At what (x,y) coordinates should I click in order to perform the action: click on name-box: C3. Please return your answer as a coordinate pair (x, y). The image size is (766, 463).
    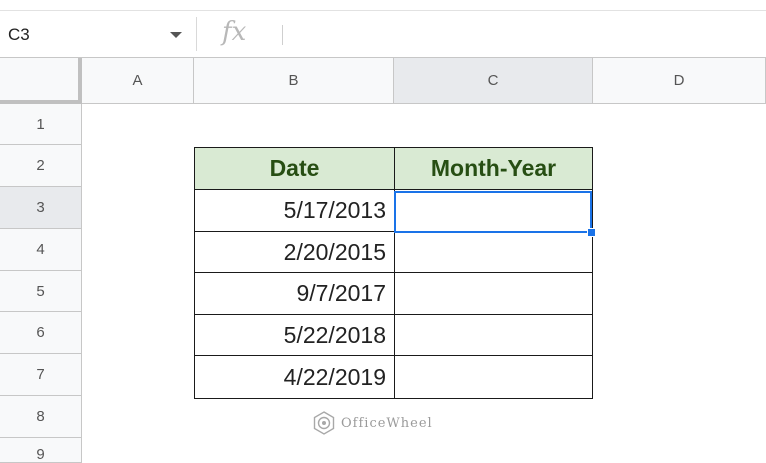
    Looking at the image, I should click on (98, 34).